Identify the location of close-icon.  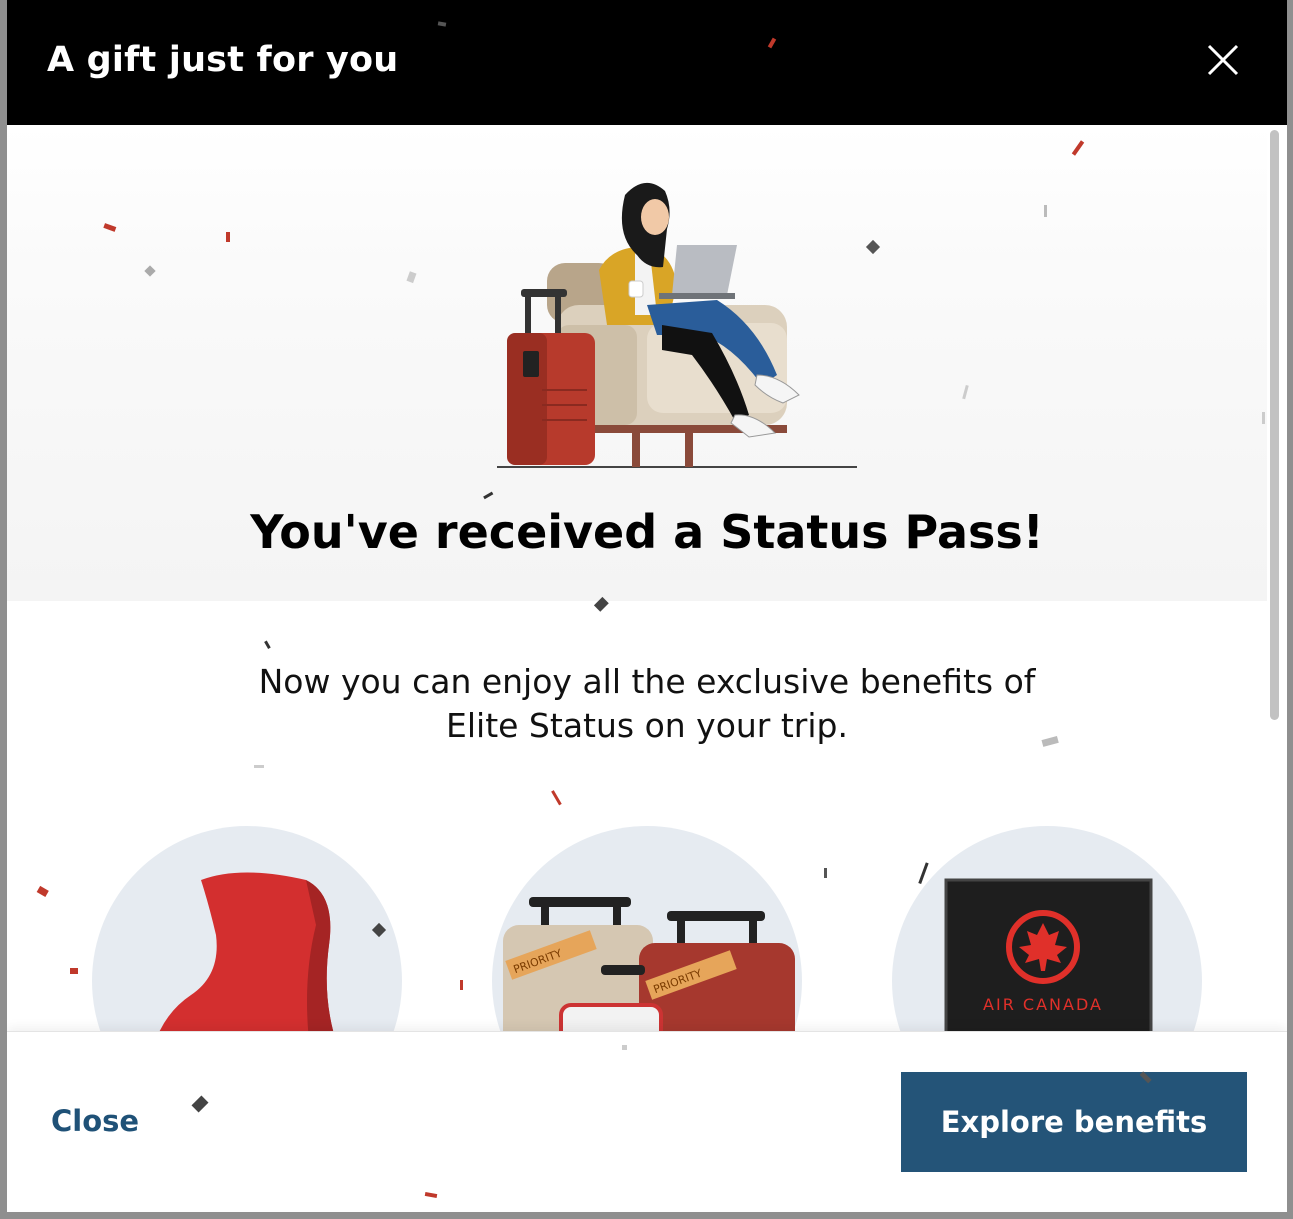
(1223, 60).